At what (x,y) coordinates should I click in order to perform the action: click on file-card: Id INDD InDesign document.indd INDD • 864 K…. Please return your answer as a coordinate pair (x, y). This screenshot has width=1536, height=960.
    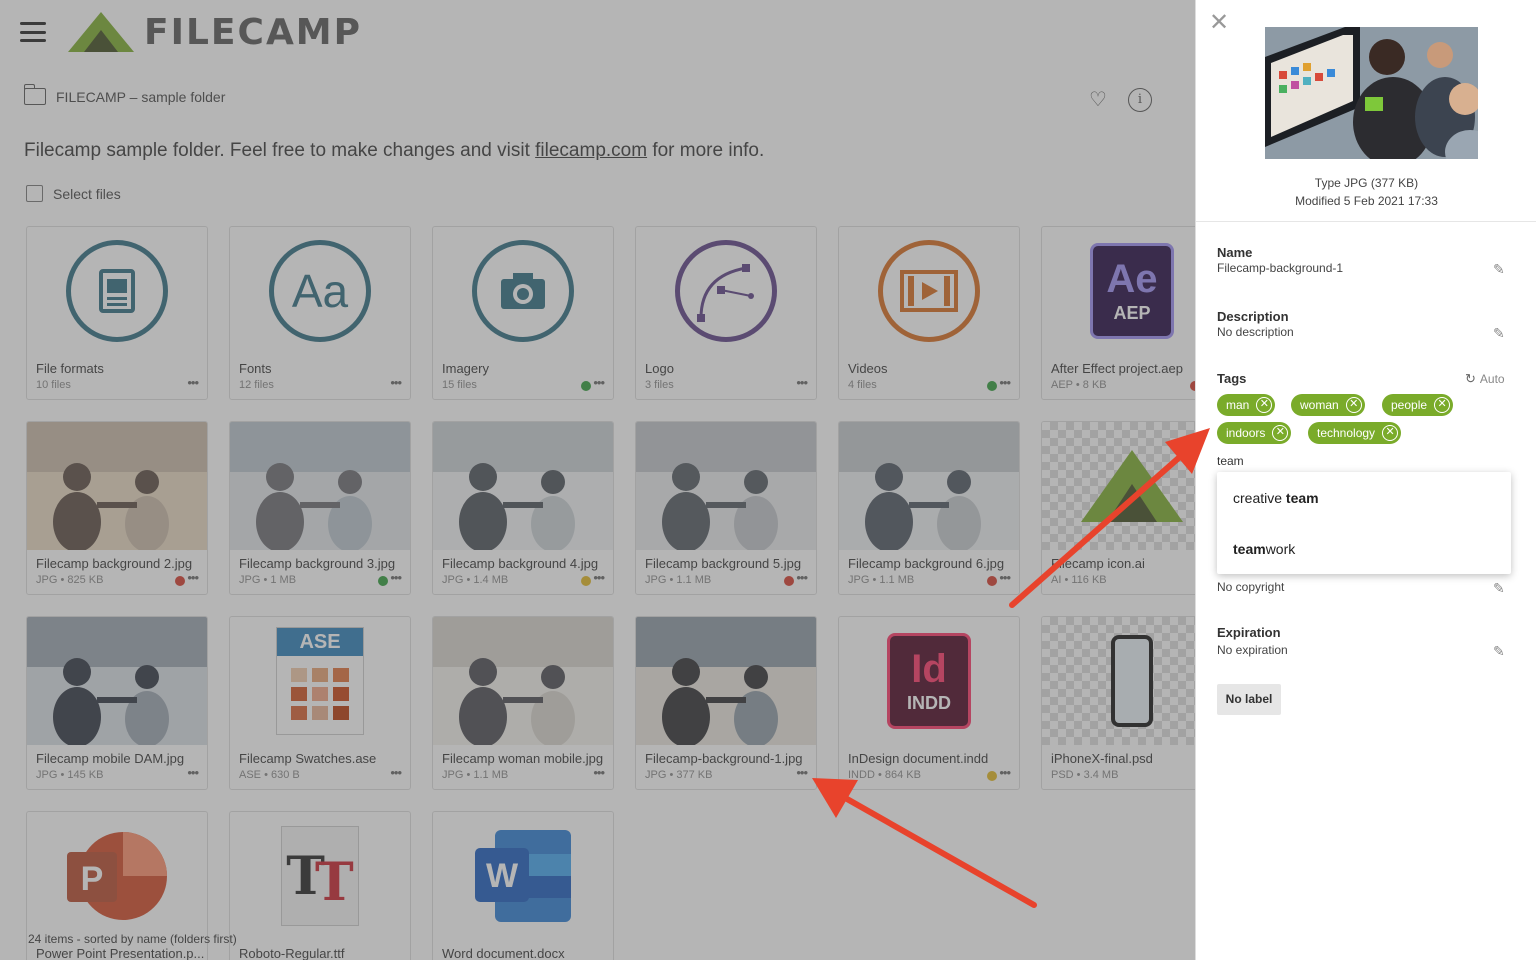
    Looking at the image, I should click on (929, 703).